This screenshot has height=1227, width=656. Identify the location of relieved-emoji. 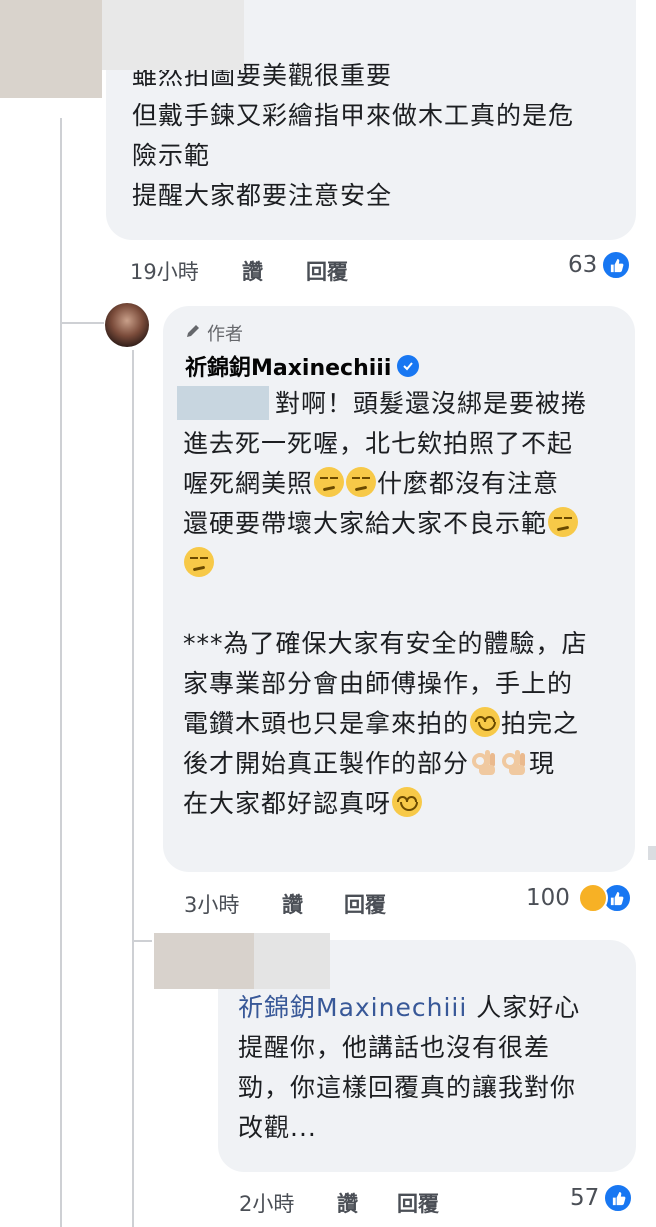
(485, 722).